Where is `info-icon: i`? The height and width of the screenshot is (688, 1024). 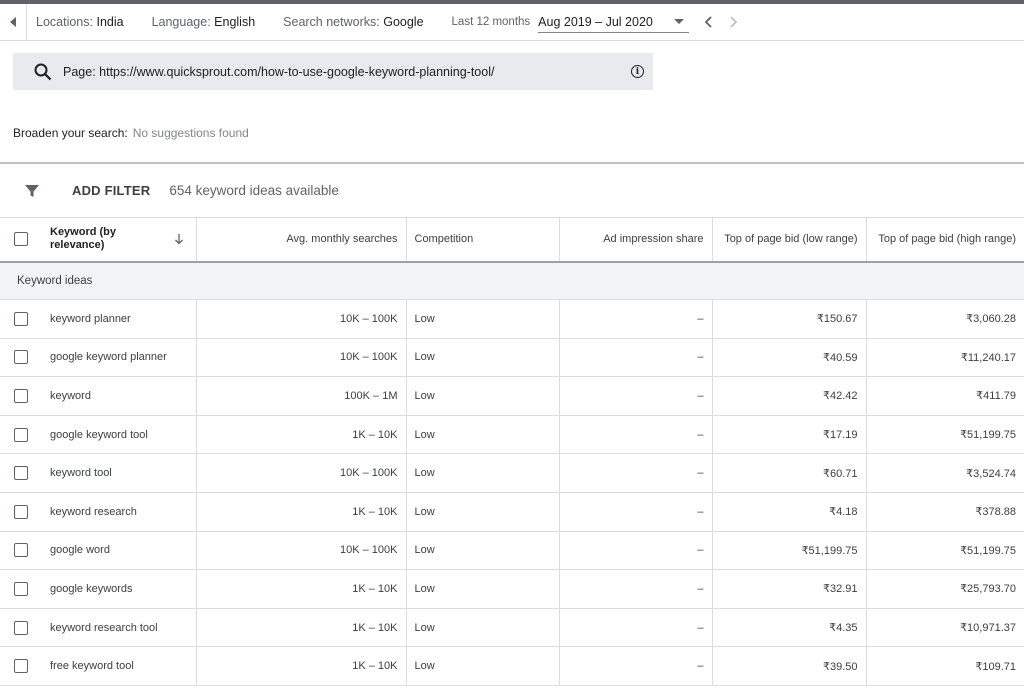
info-icon: i is located at coordinates (637, 71).